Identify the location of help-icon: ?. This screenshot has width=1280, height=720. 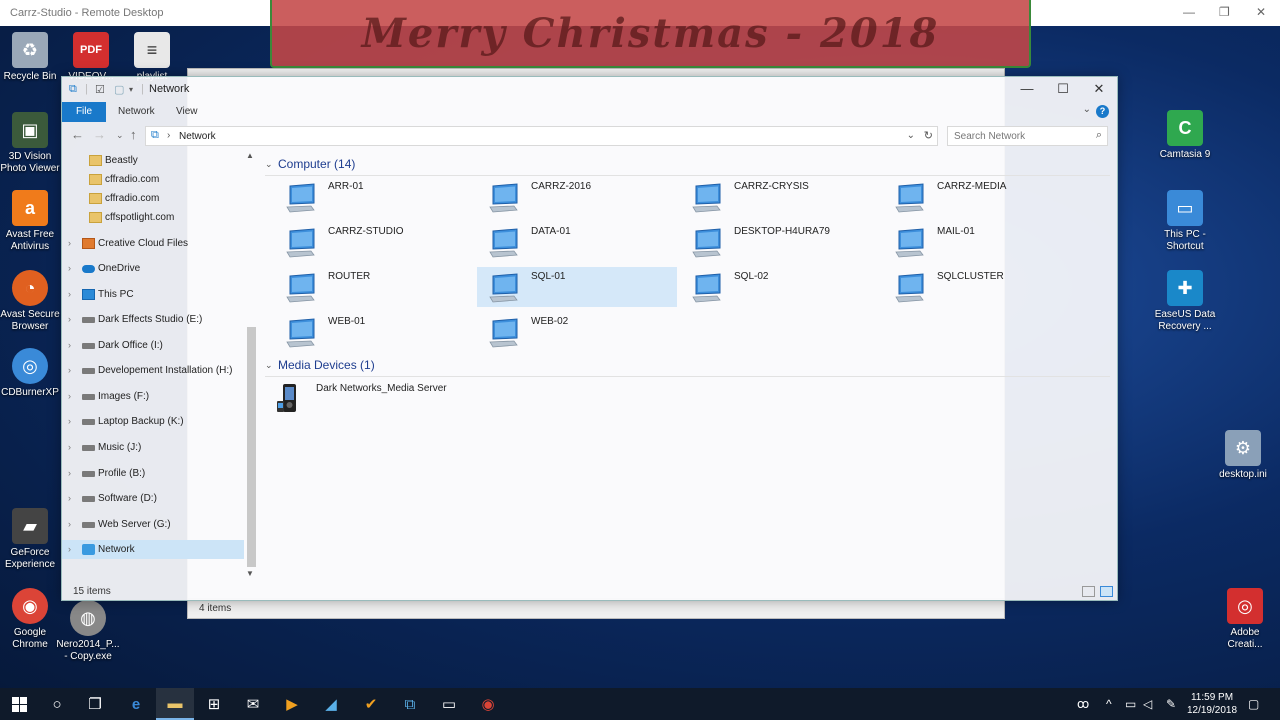
(1102, 111).